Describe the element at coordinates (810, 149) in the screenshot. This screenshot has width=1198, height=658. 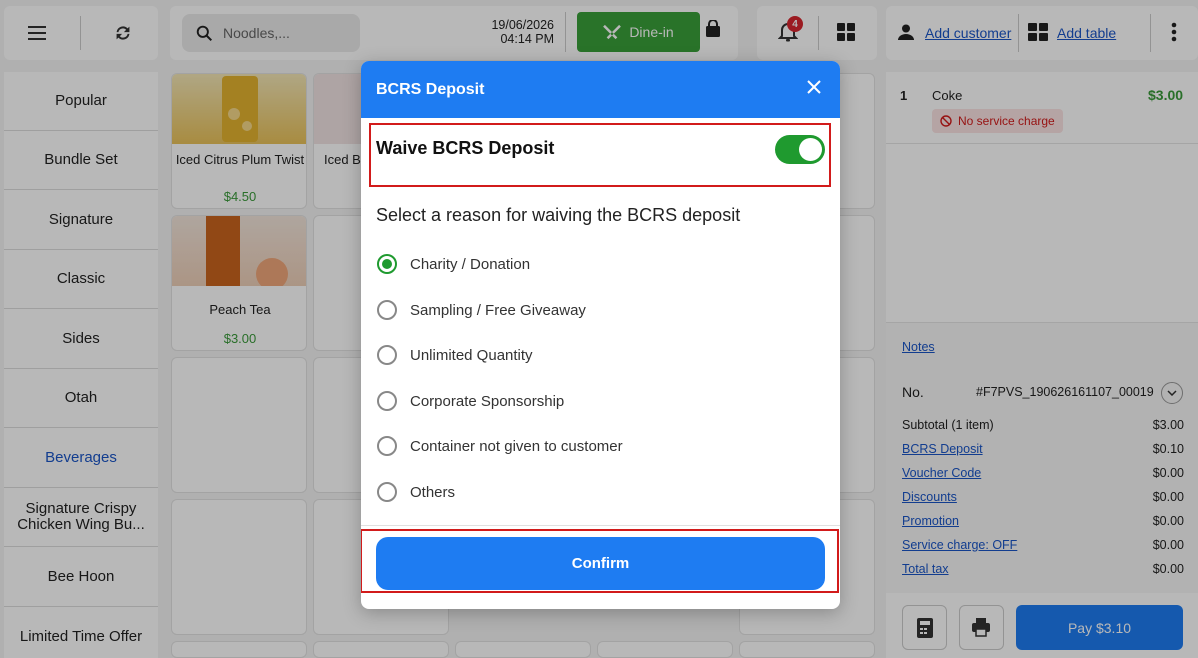
I see `toggle-knob` at that location.